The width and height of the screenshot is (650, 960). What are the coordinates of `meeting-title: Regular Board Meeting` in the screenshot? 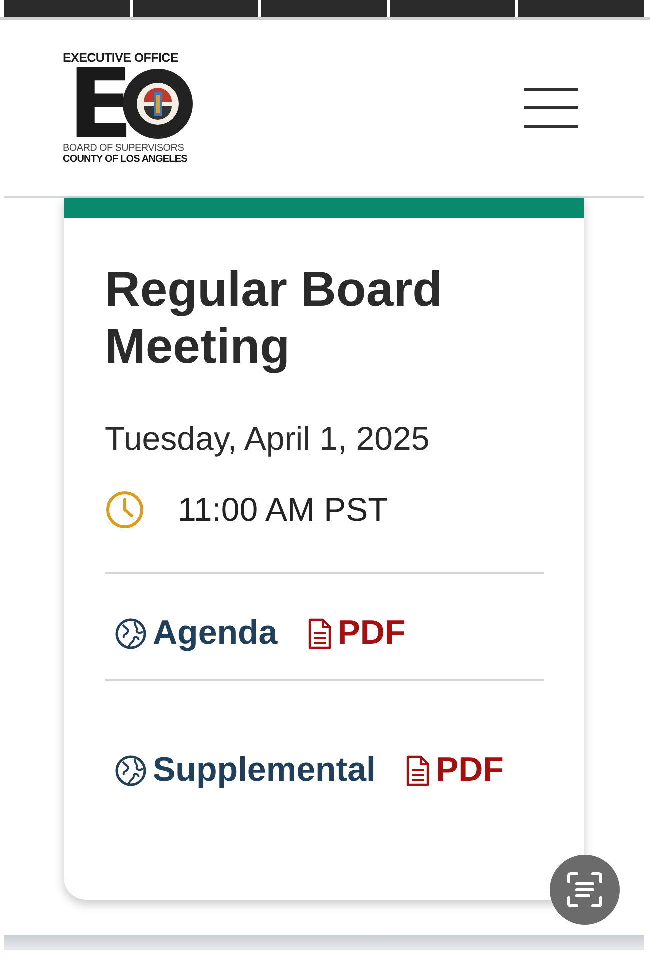 It's located at (274, 319).